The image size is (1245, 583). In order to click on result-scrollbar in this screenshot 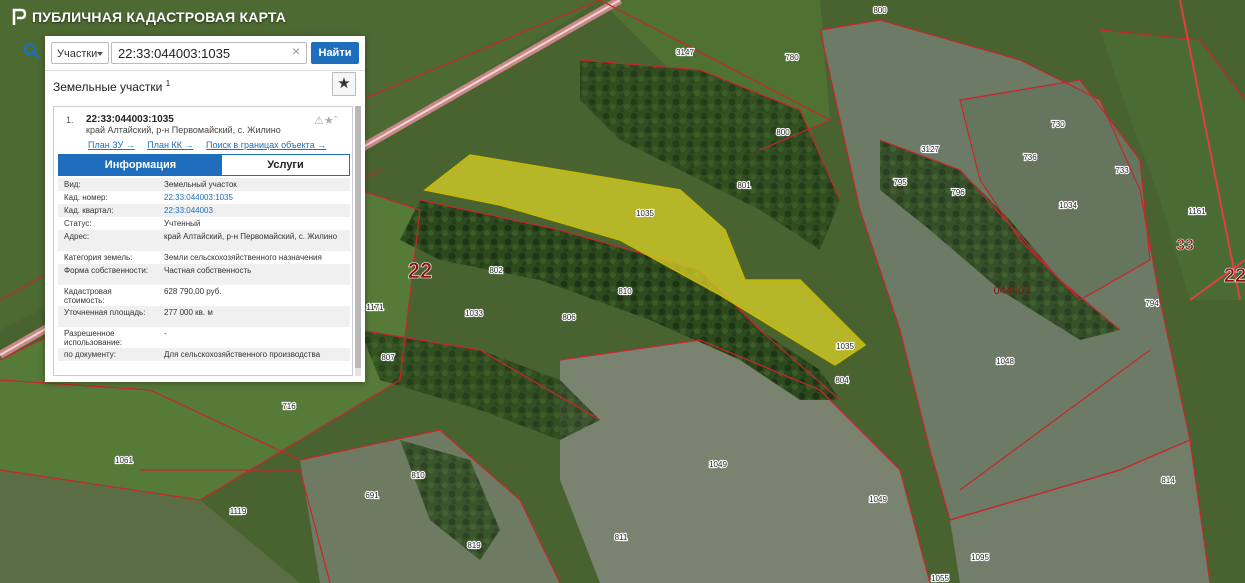, I will do `click(358, 241)`.